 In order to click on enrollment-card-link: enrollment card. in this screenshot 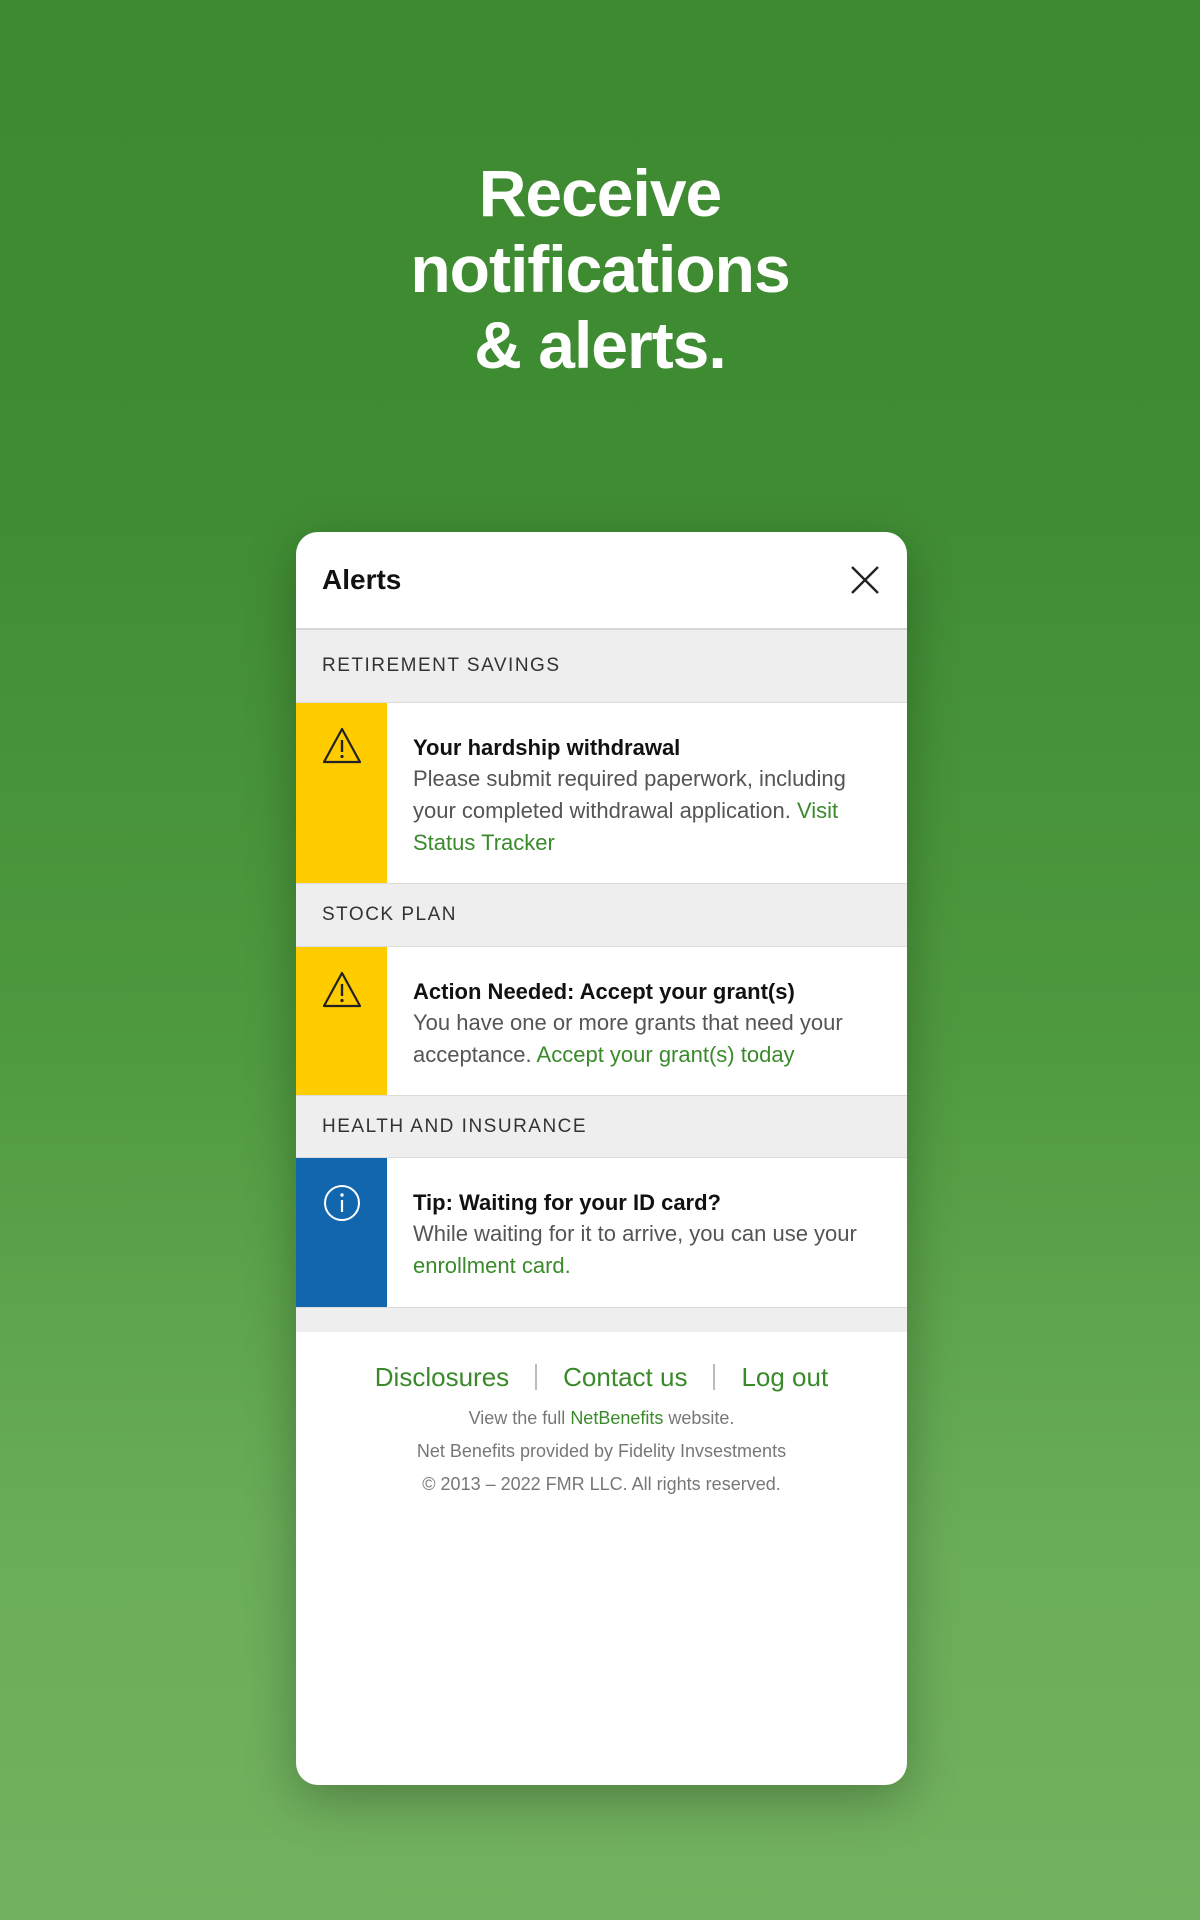, I will do `click(492, 1265)`.